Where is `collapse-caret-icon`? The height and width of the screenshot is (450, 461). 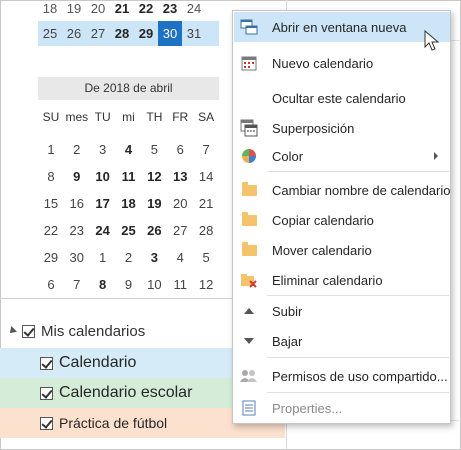
collapse-caret-icon is located at coordinates (12, 331).